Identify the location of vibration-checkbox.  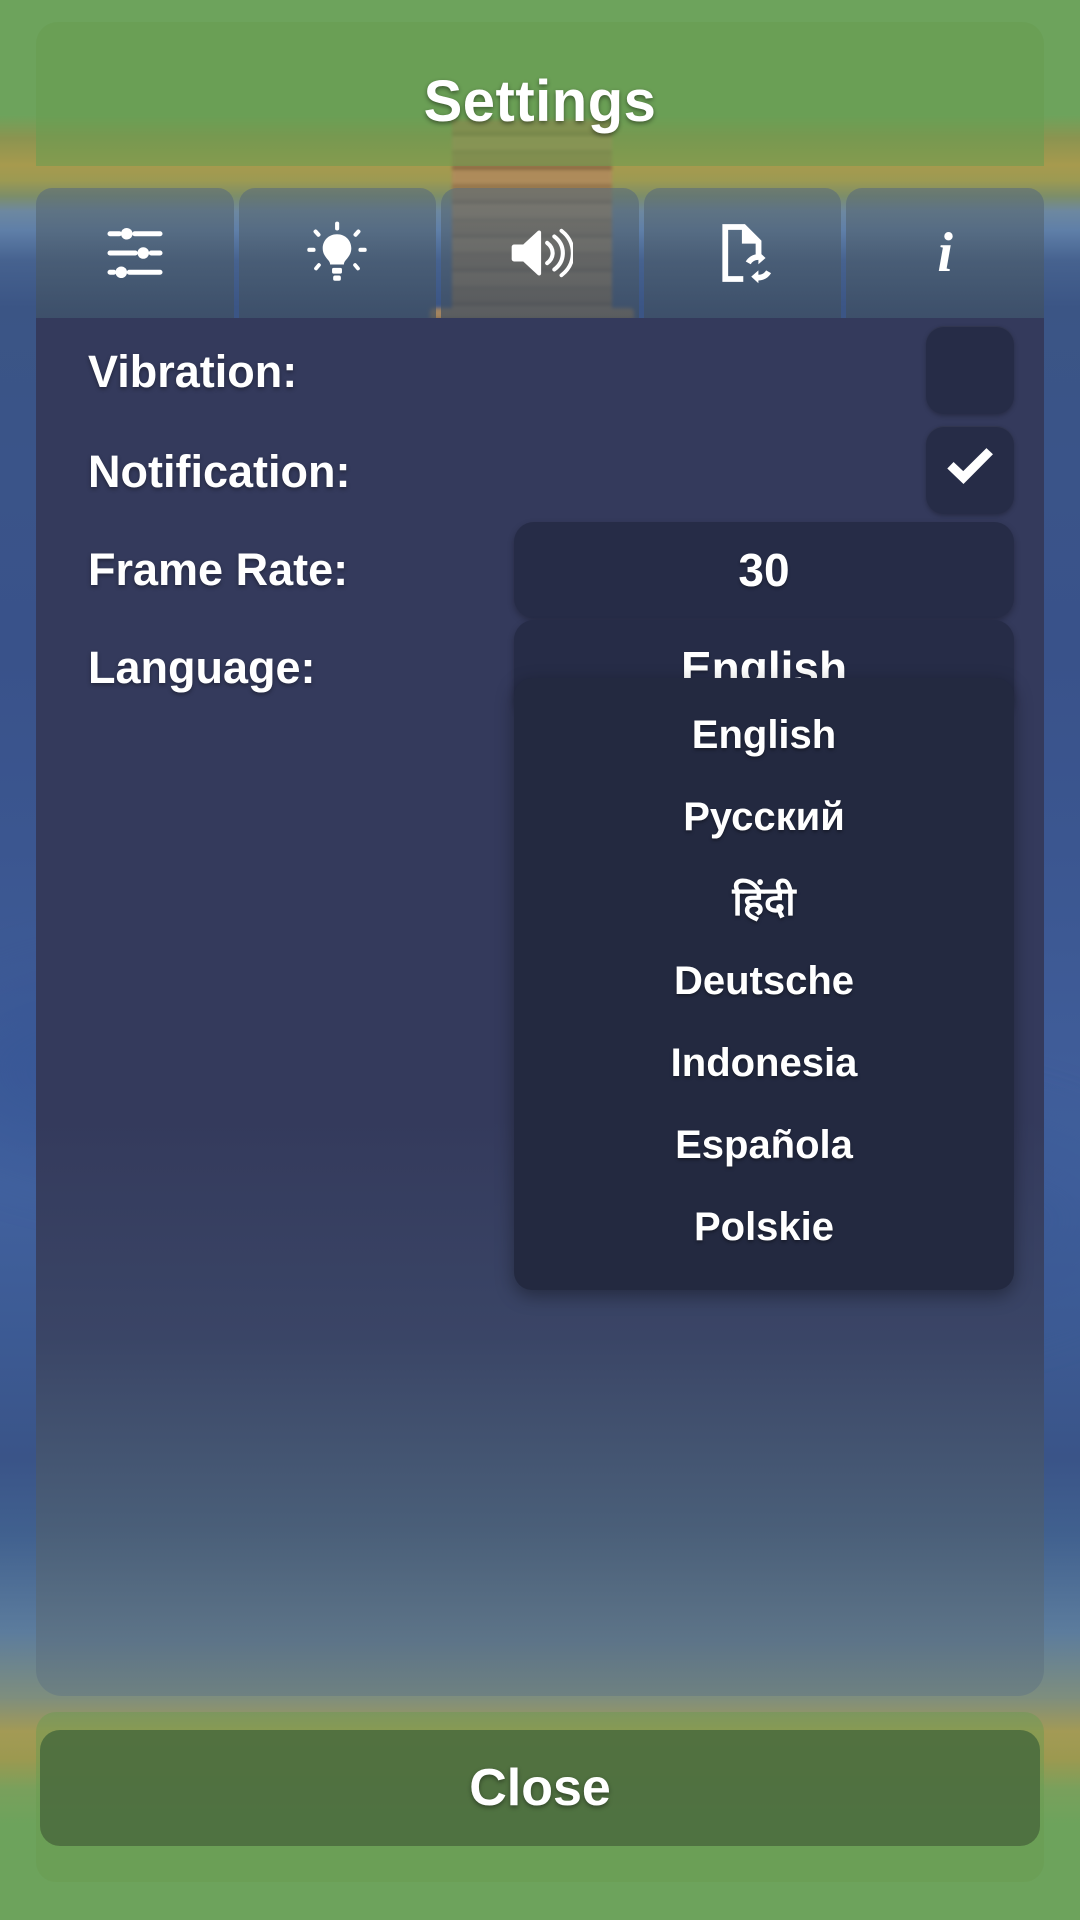
(970, 370).